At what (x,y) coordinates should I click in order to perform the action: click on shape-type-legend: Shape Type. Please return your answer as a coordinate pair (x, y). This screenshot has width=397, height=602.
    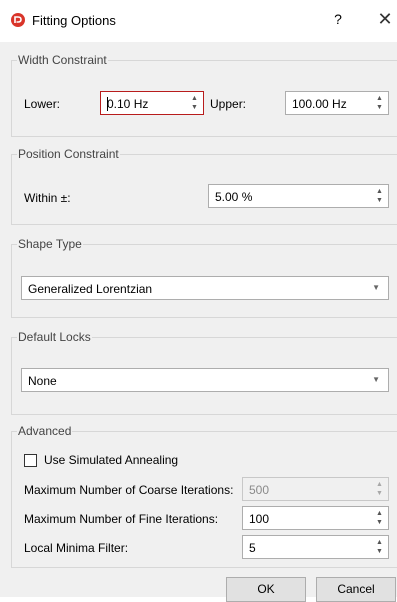
    Looking at the image, I should click on (50, 244).